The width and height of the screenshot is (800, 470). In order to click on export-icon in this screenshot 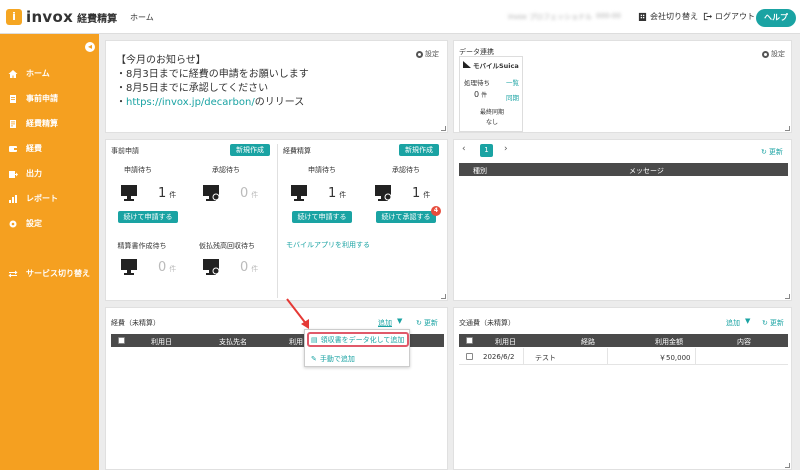, I will do `click(13, 174)`.